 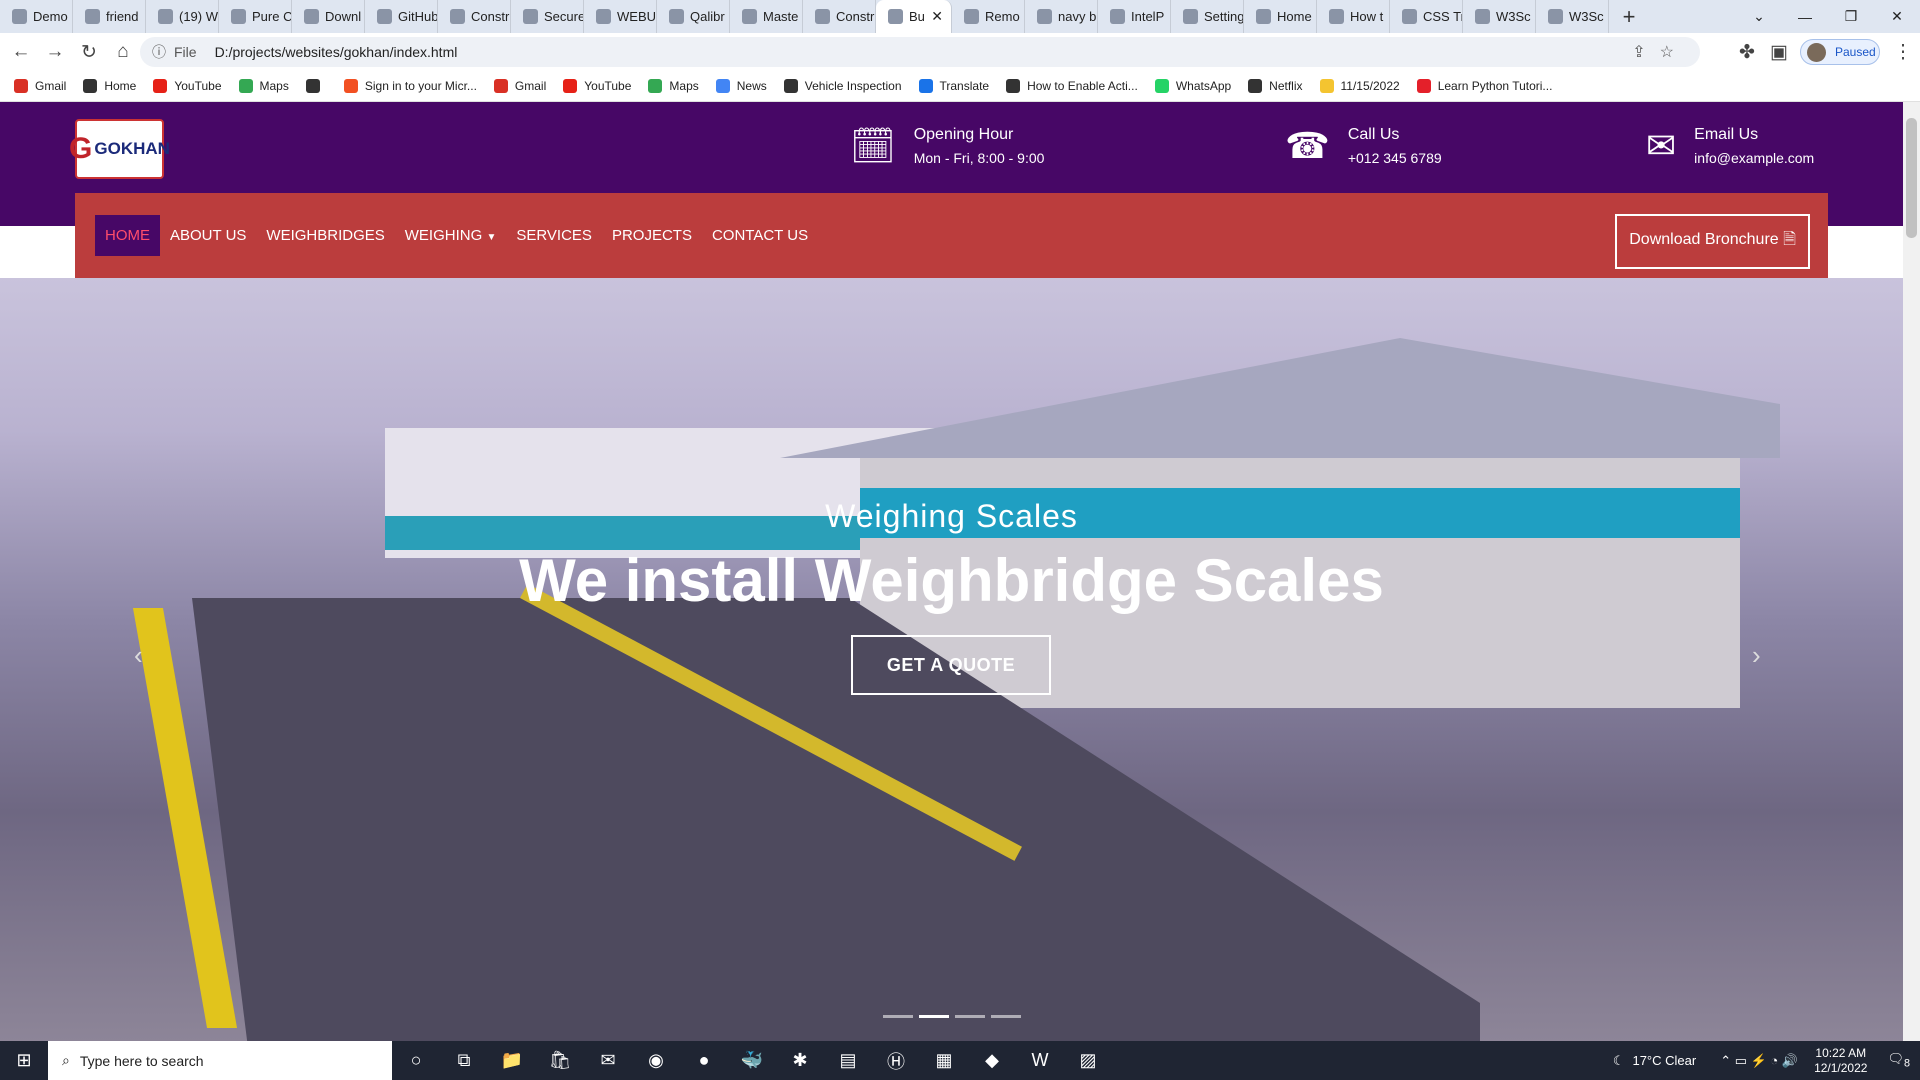 What do you see at coordinates (951, 580) in the screenshot?
I see `hero-title: We install Weighbridge Scales` at bounding box center [951, 580].